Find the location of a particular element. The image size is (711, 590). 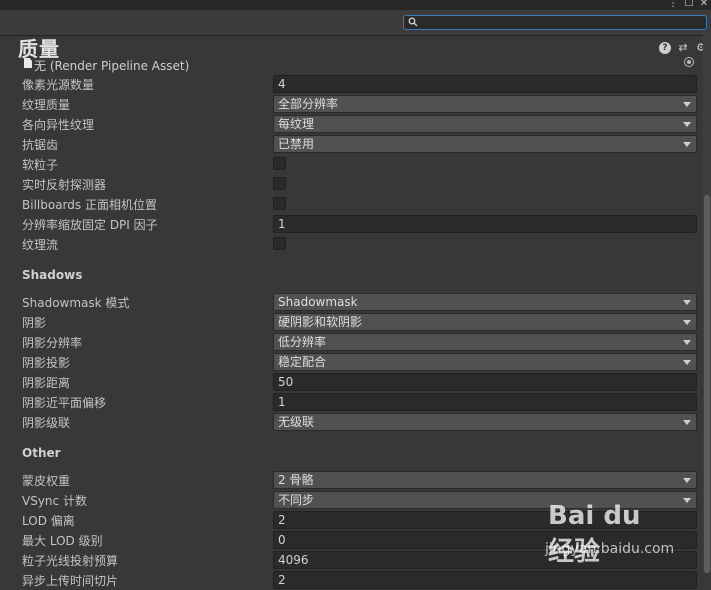

setting-row: 粒子光线投射预算 4096 is located at coordinates (350, 560).